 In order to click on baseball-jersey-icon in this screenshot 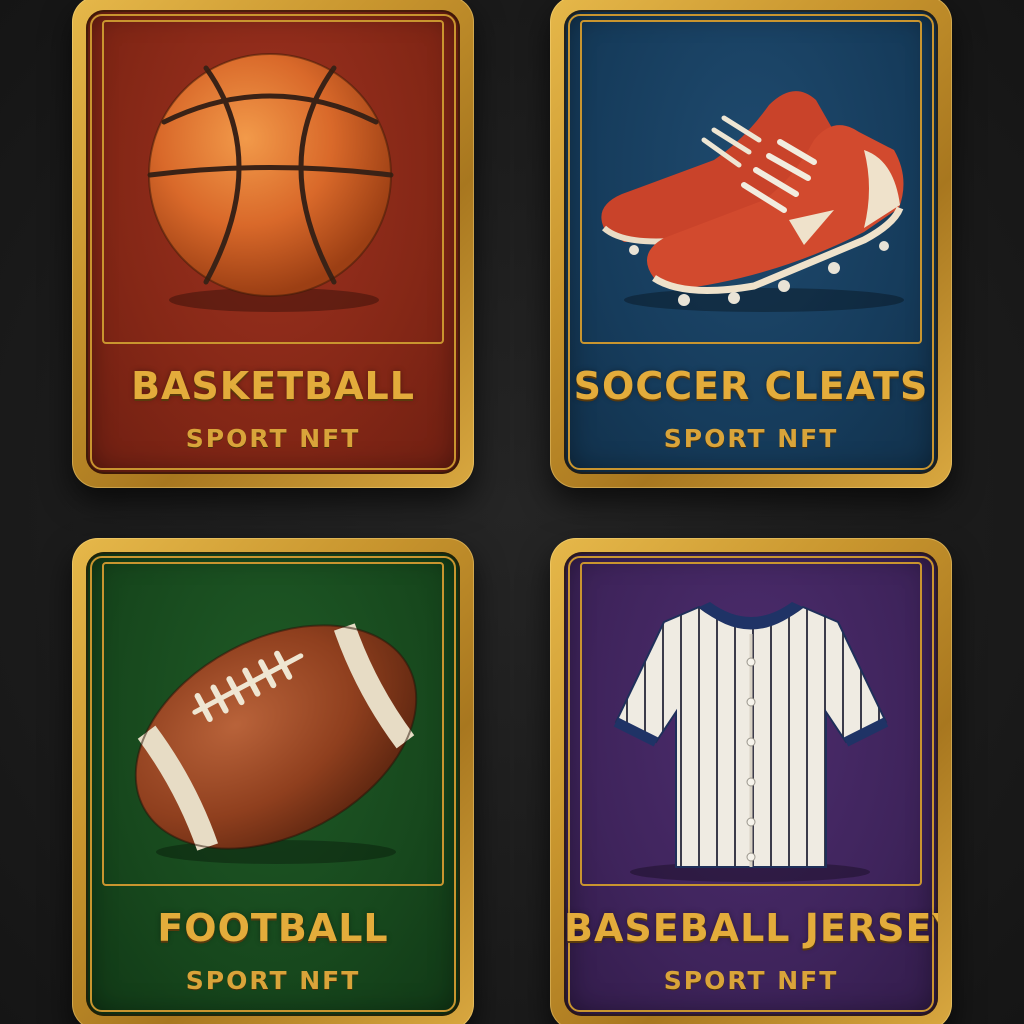, I will do `click(751, 742)`.